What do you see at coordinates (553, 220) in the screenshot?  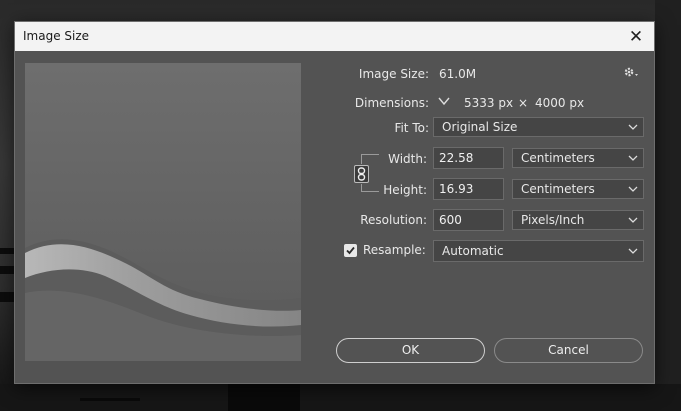 I see `resolution-unit-value: Pixels/Inch` at bounding box center [553, 220].